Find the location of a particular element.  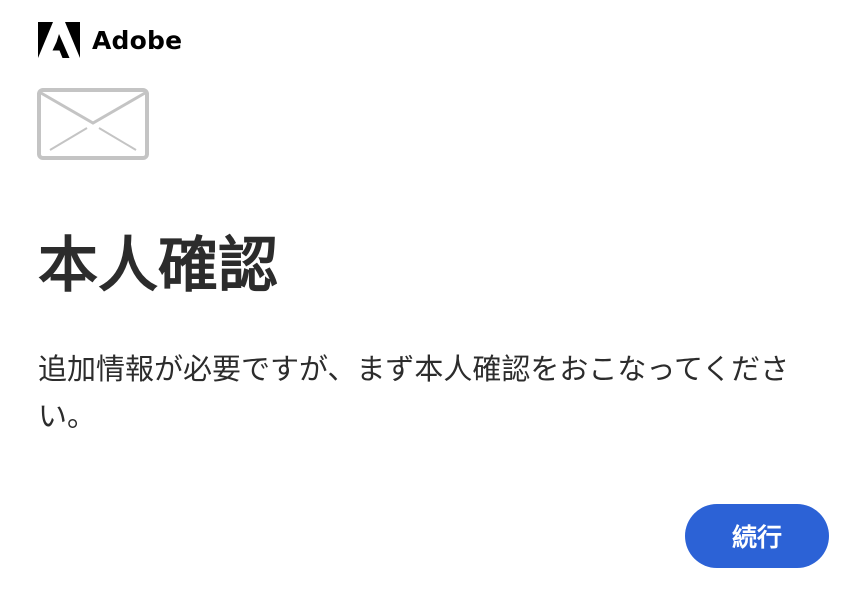

brand-name: Adobe is located at coordinates (137, 40).